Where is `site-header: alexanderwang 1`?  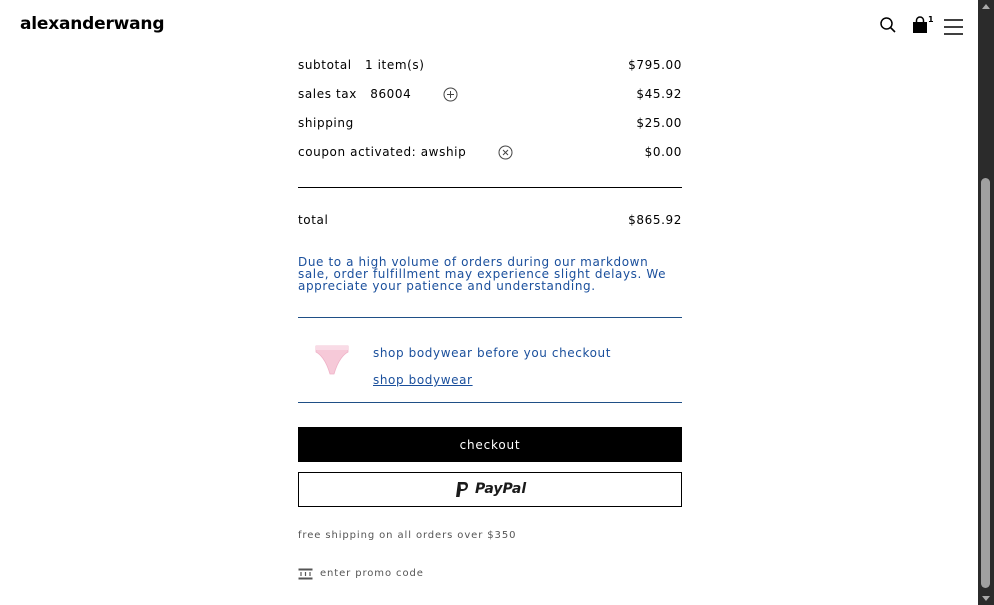
site-header: alexanderwang 1 is located at coordinates (489, 26).